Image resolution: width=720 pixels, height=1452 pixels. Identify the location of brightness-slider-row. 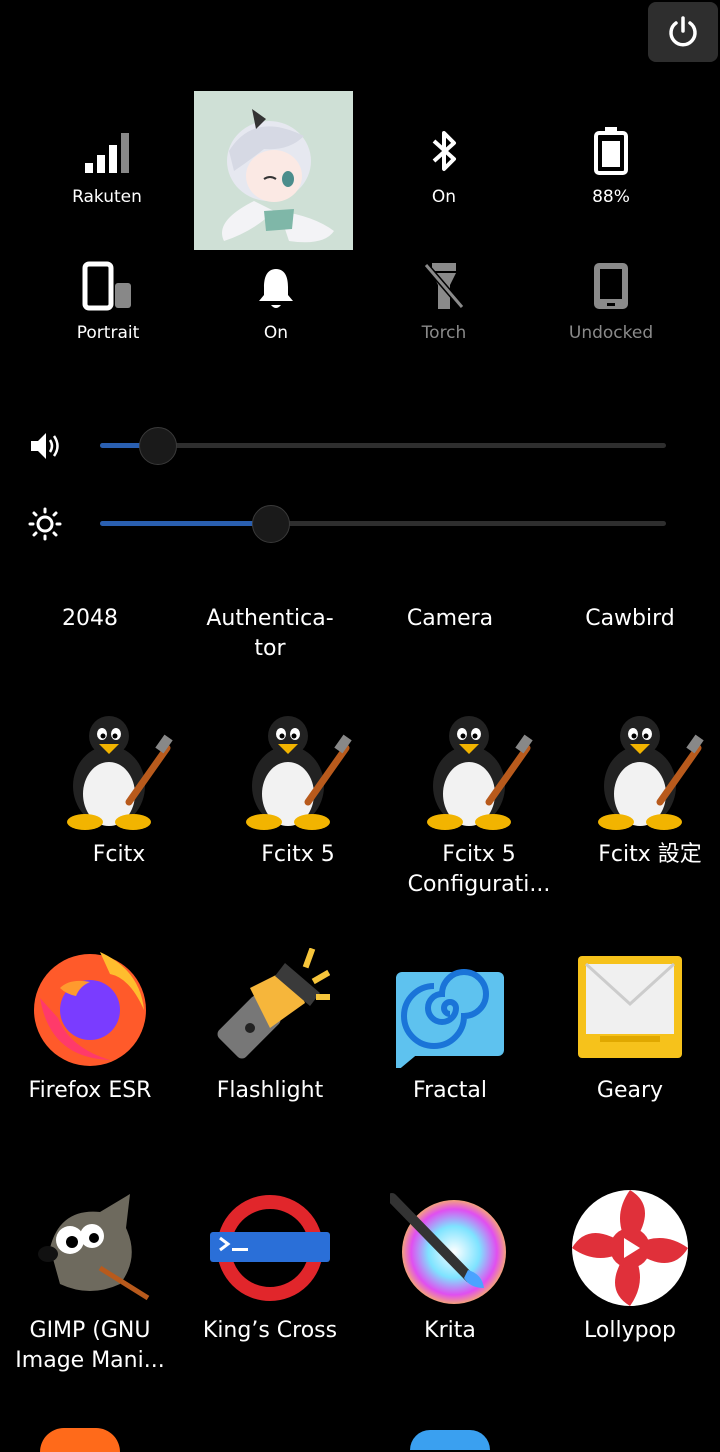
(360, 523).